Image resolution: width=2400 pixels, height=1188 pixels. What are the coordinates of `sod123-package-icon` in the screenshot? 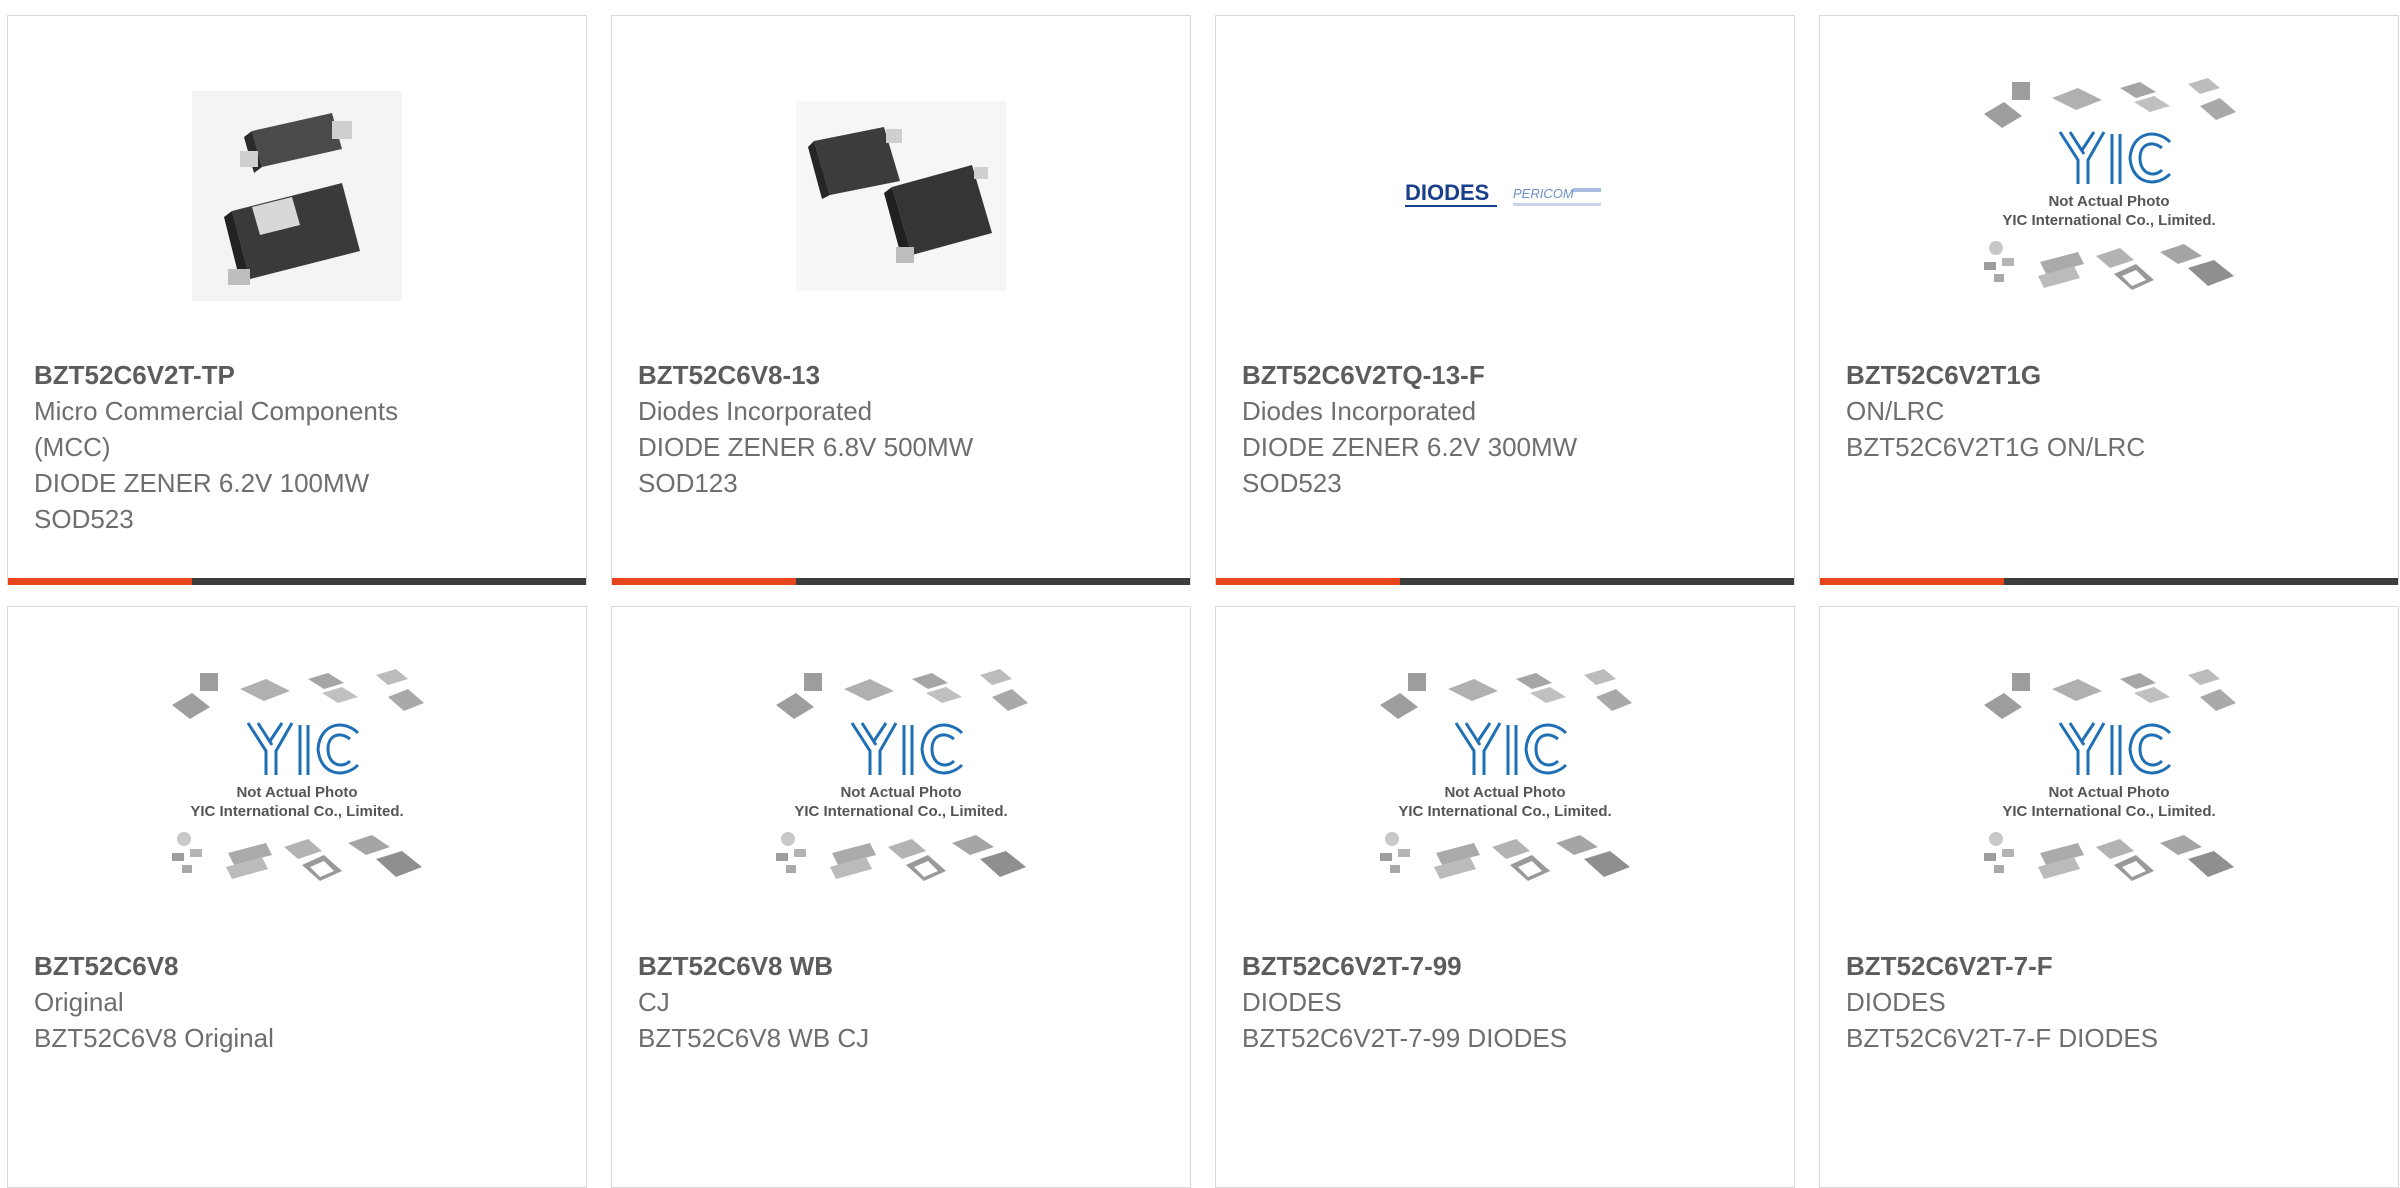 It's located at (901, 196).